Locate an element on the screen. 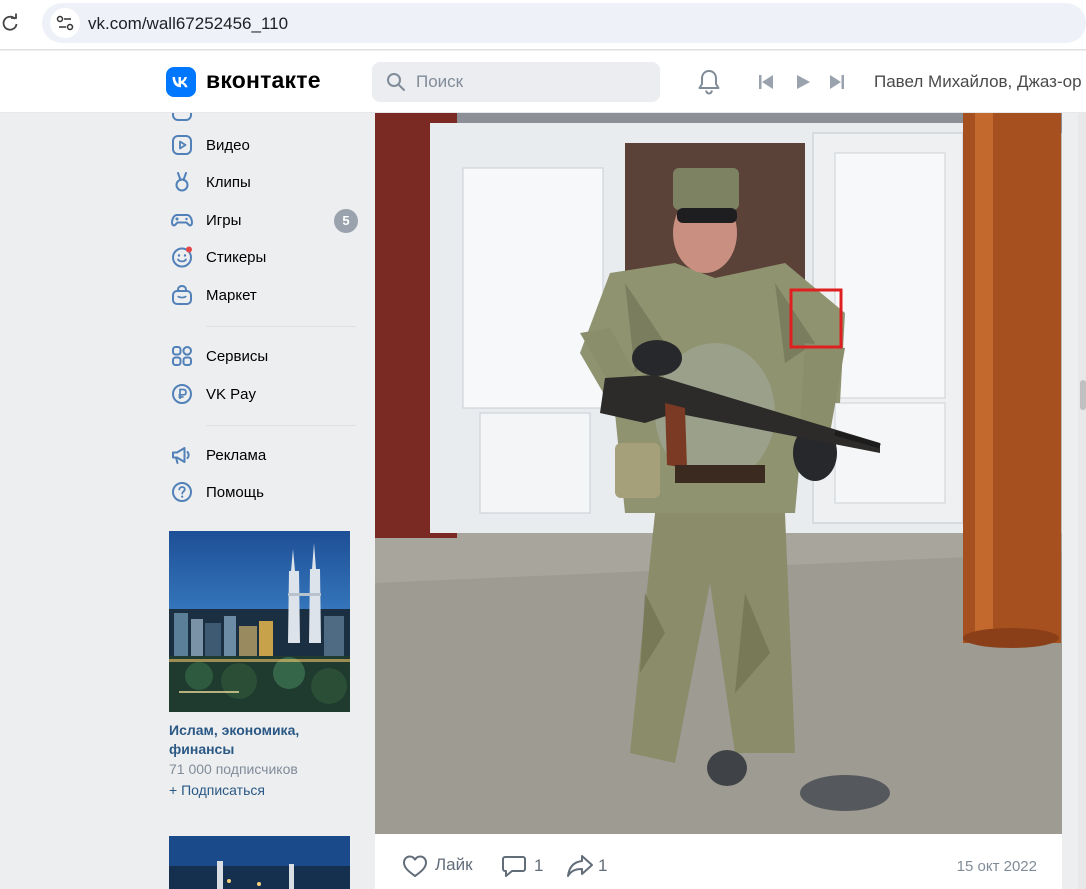 Image resolution: width=1086 pixels, height=889 pixels. menu-label: Сервисы is located at coordinates (237, 356).